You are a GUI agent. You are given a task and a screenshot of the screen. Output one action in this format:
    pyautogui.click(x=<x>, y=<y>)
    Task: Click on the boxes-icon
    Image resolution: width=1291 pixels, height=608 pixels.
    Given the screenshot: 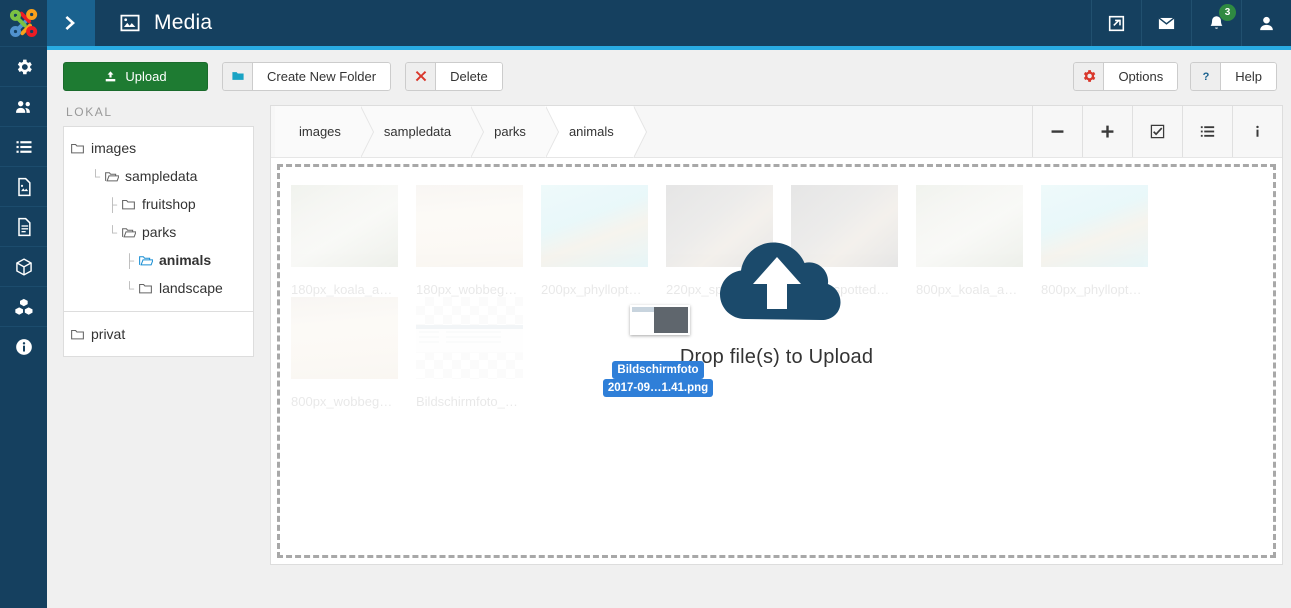 What is the action you would take?
    pyautogui.click(x=23, y=306)
    